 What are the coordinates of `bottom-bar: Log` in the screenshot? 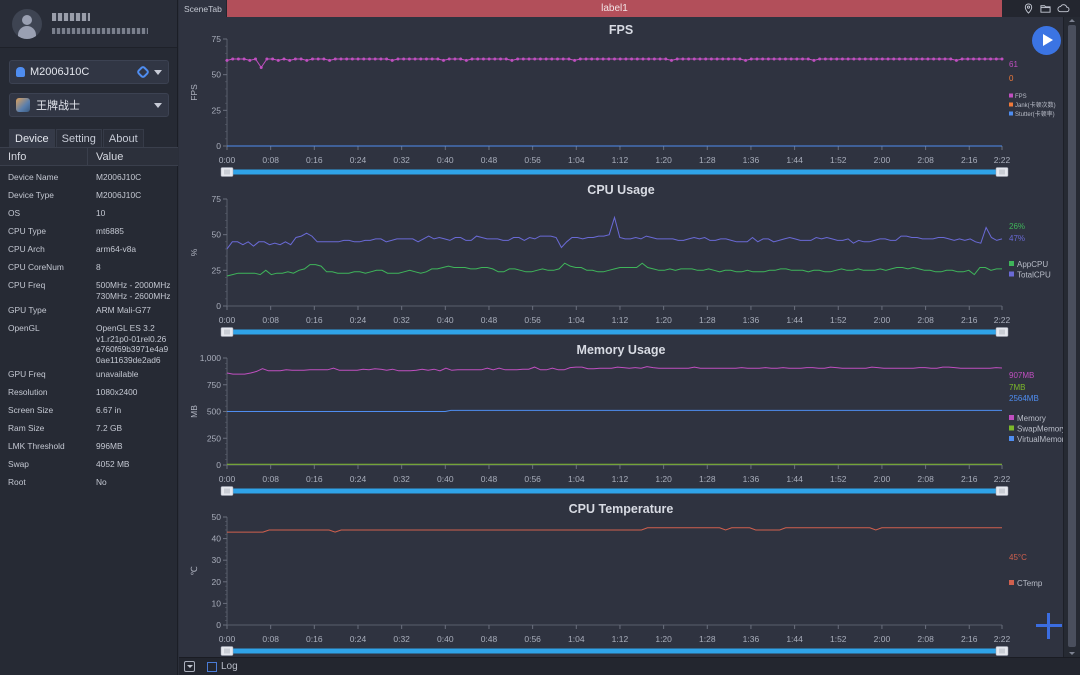 It's located at (629, 666).